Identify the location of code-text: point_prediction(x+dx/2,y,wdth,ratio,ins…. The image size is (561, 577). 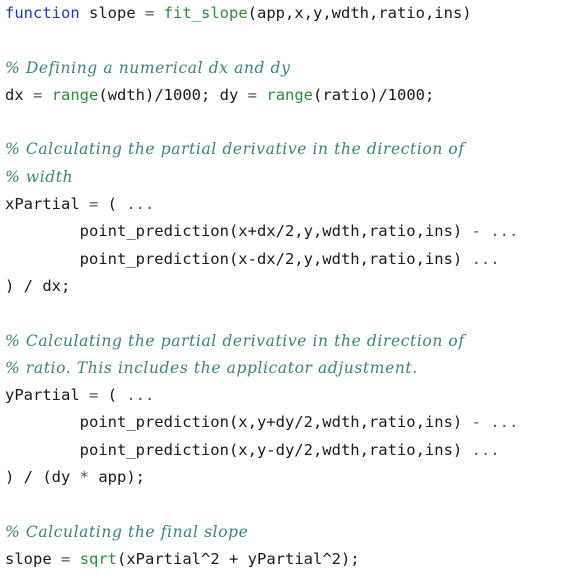
(238, 231).